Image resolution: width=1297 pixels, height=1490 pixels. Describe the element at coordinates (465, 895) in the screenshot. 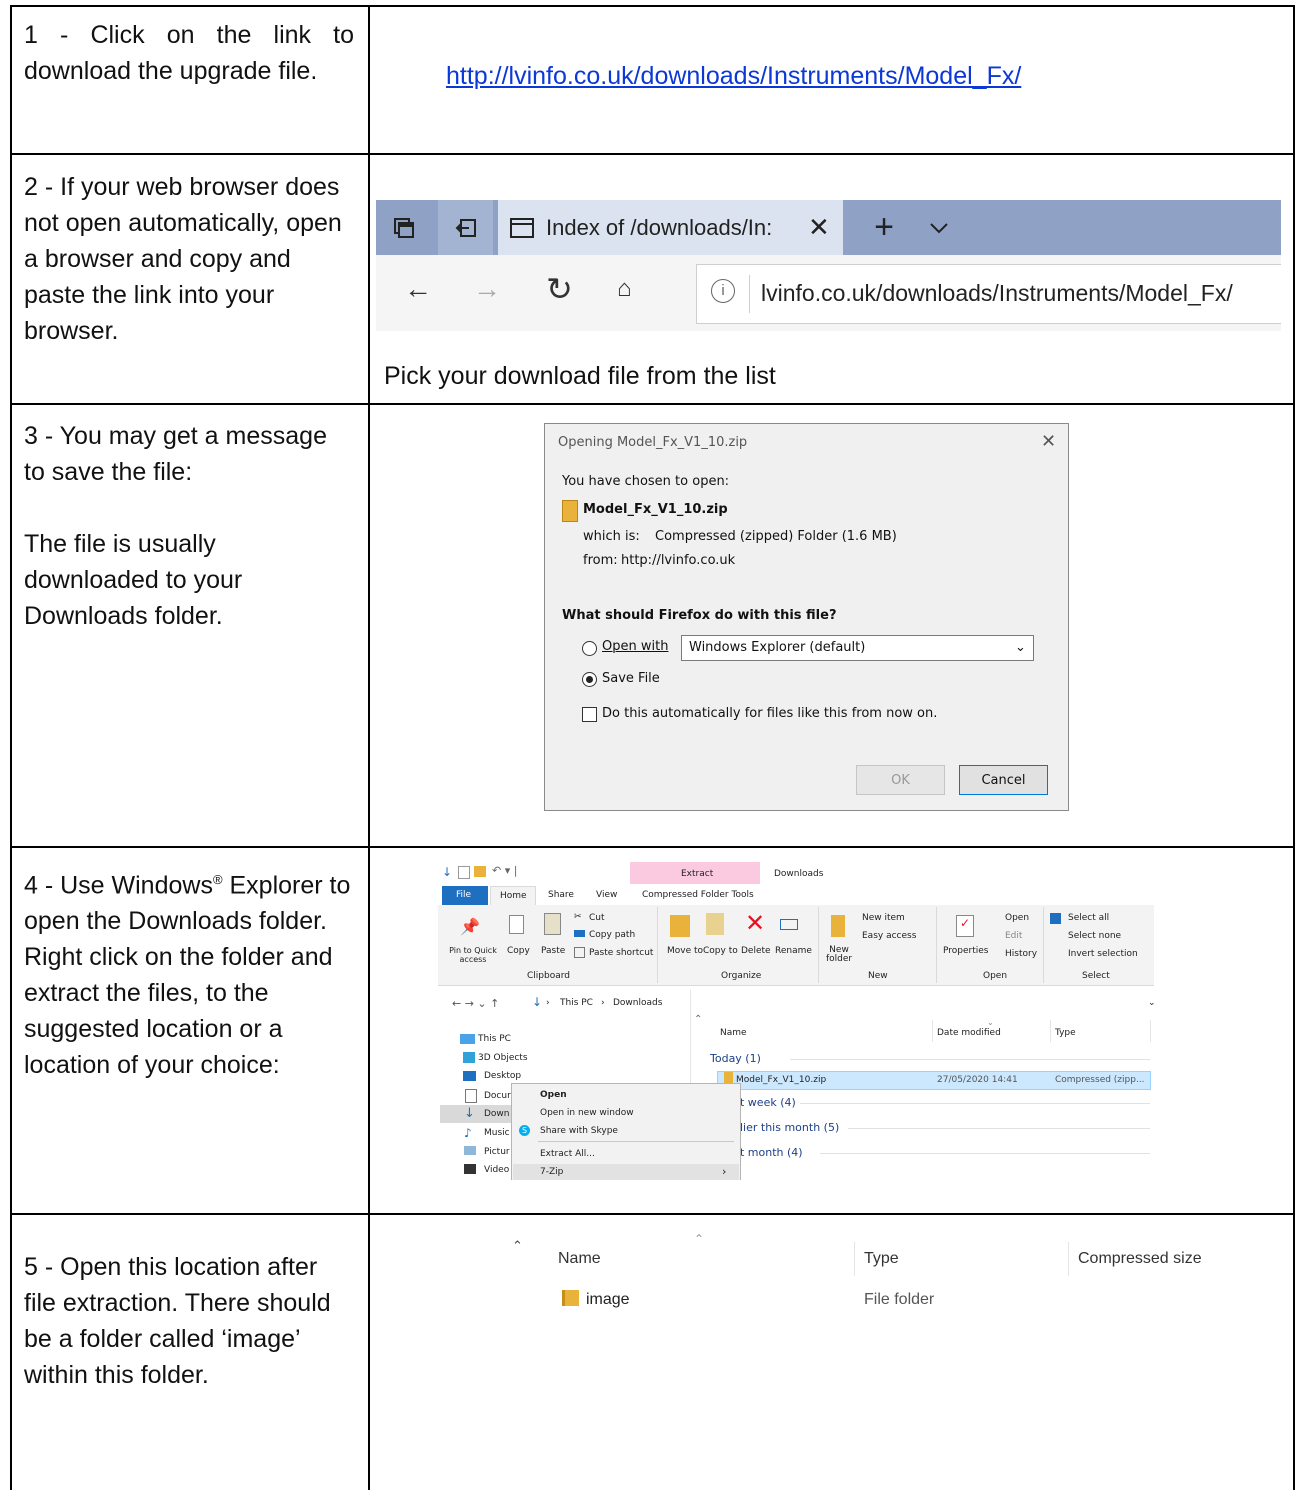

I see `file-tab: File` at that location.